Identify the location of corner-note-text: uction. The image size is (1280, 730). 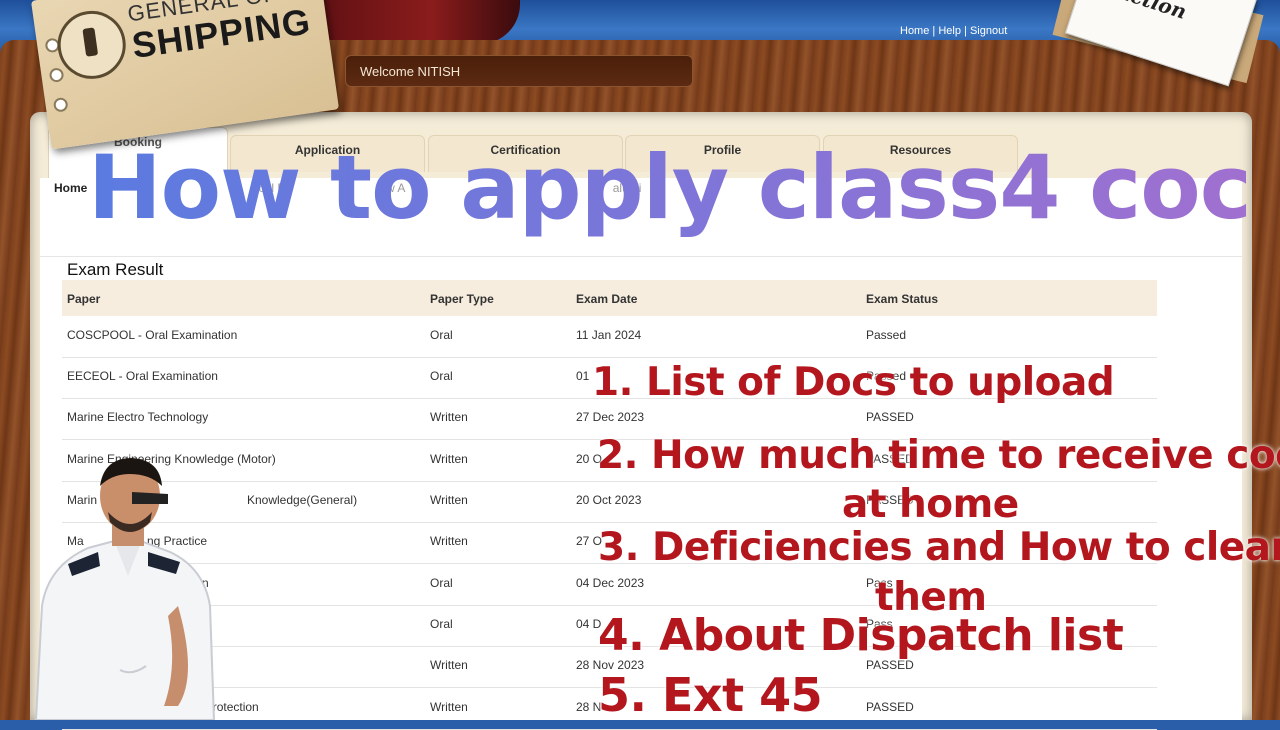
(1152, 12).